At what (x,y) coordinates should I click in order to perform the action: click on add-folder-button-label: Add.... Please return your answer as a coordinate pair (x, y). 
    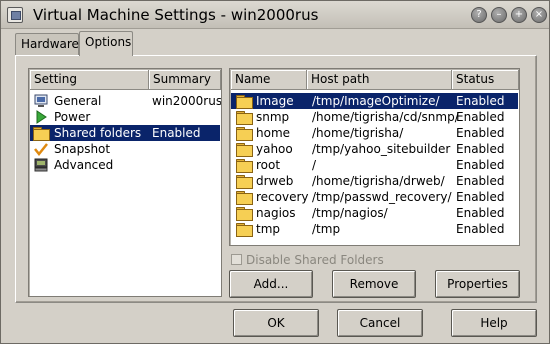
    Looking at the image, I should click on (271, 284).